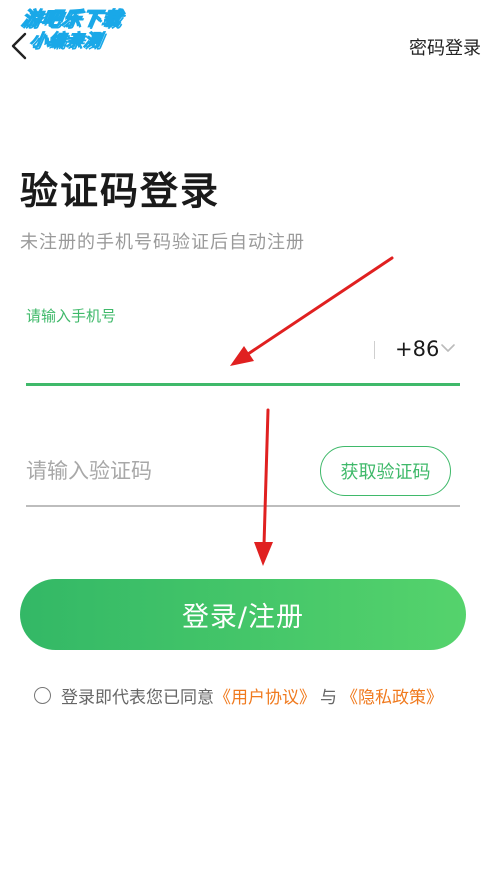 The width and height of the screenshot is (497, 879). What do you see at coordinates (42, 695) in the screenshot?
I see `agreement-radio` at bounding box center [42, 695].